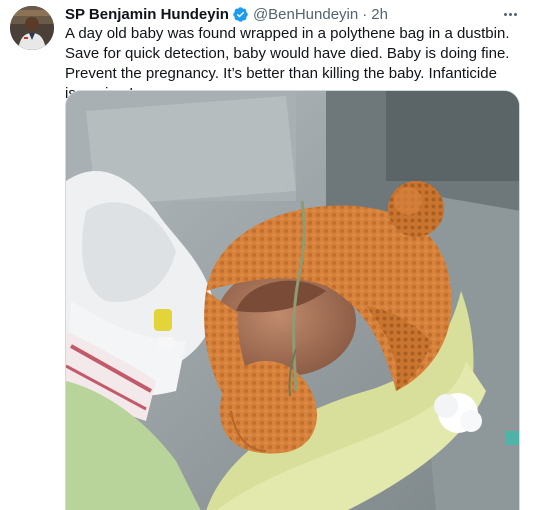 The width and height of the screenshot is (540, 510). What do you see at coordinates (305, 14) in the screenshot?
I see `author-handle: @BenHundeyin` at bounding box center [305, 14].